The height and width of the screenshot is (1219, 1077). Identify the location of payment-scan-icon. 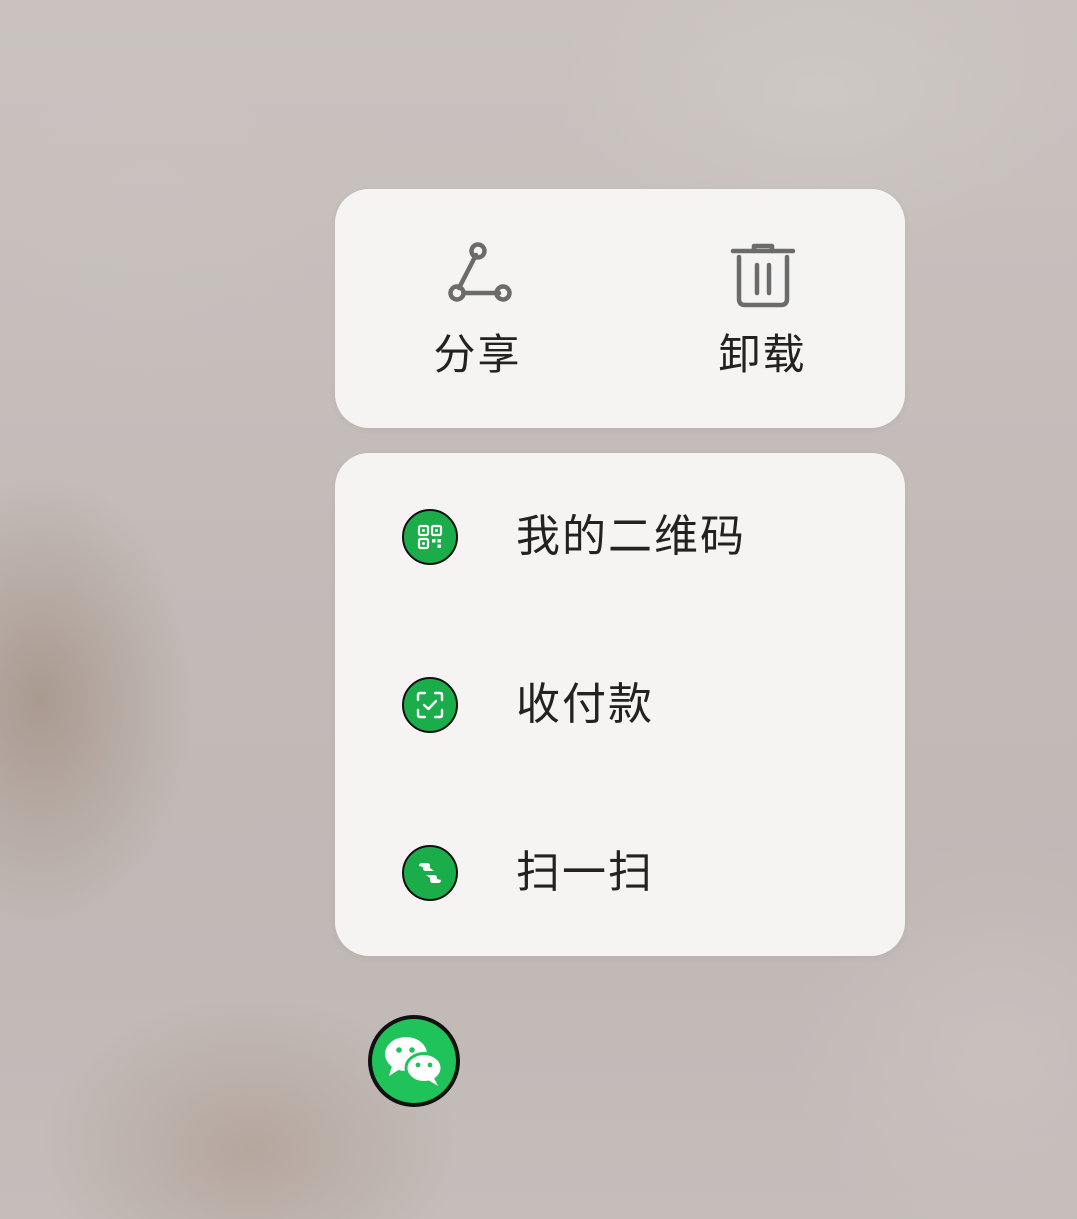
(430, 705).